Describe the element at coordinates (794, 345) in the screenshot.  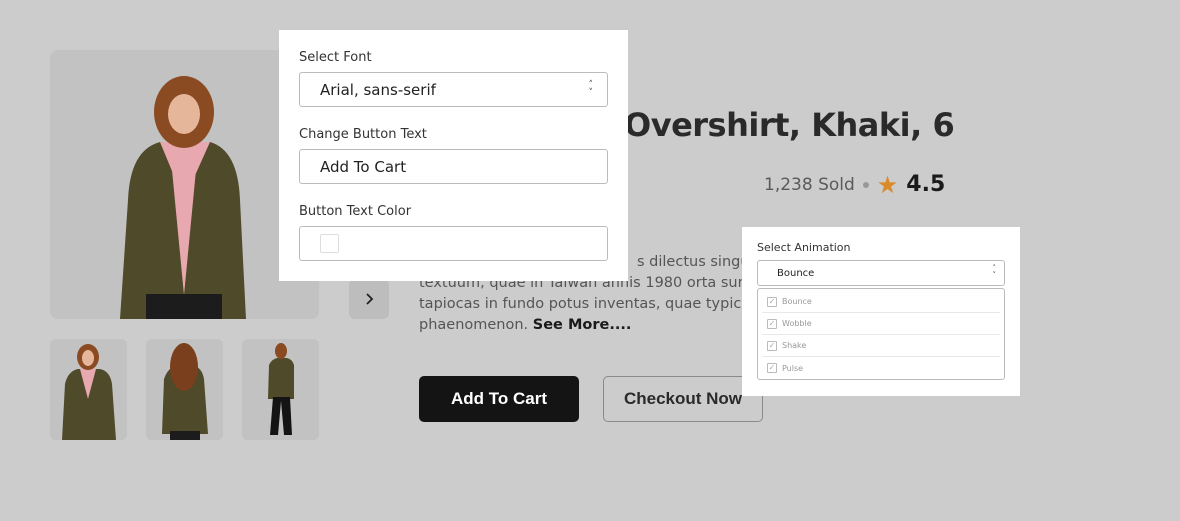
I see `animation-option-label: Shake` at that location.